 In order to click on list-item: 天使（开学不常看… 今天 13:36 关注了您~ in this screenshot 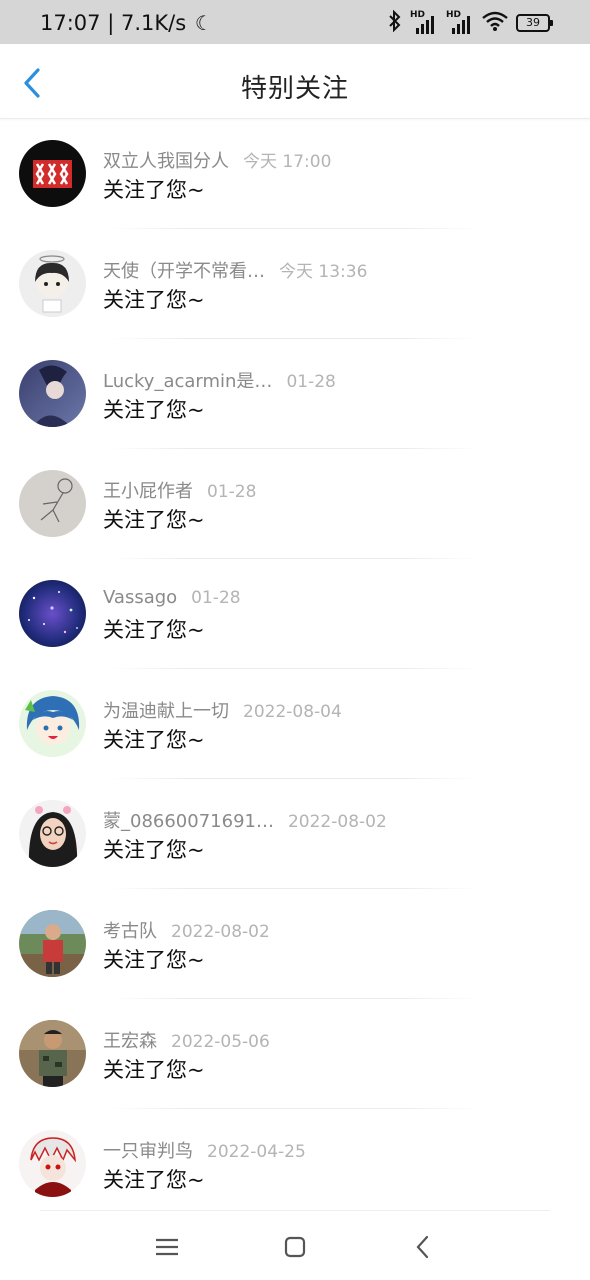, I will do `click(295, 284)`.